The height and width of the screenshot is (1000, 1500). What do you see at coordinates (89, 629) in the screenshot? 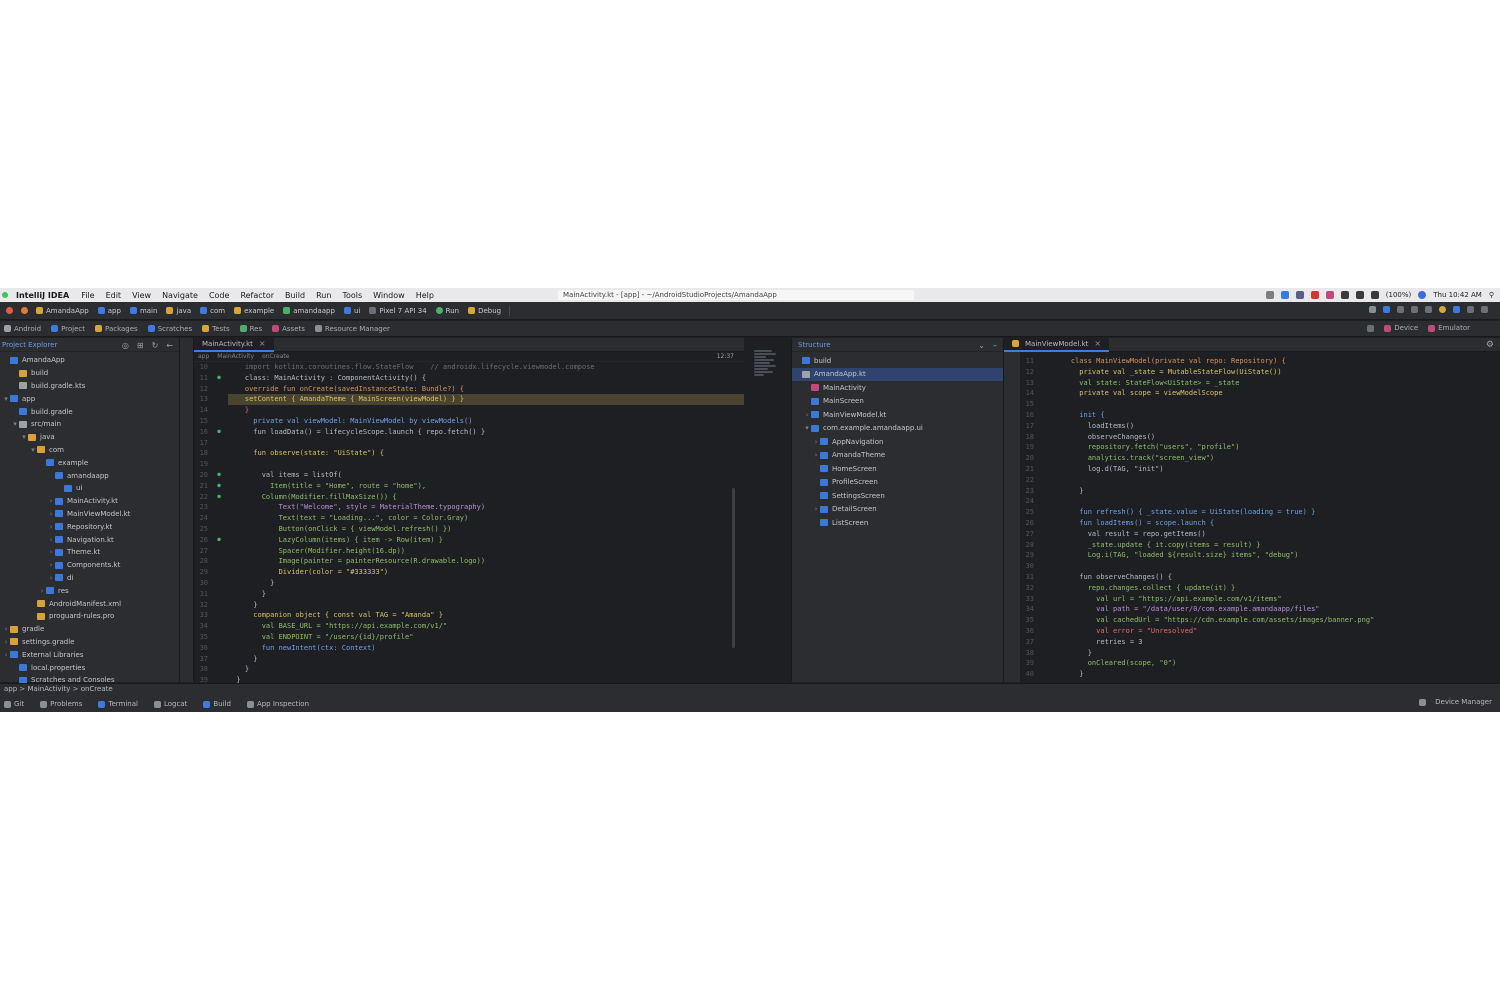
I see `tree-item: › gradle` at bounding box center [89, 629].